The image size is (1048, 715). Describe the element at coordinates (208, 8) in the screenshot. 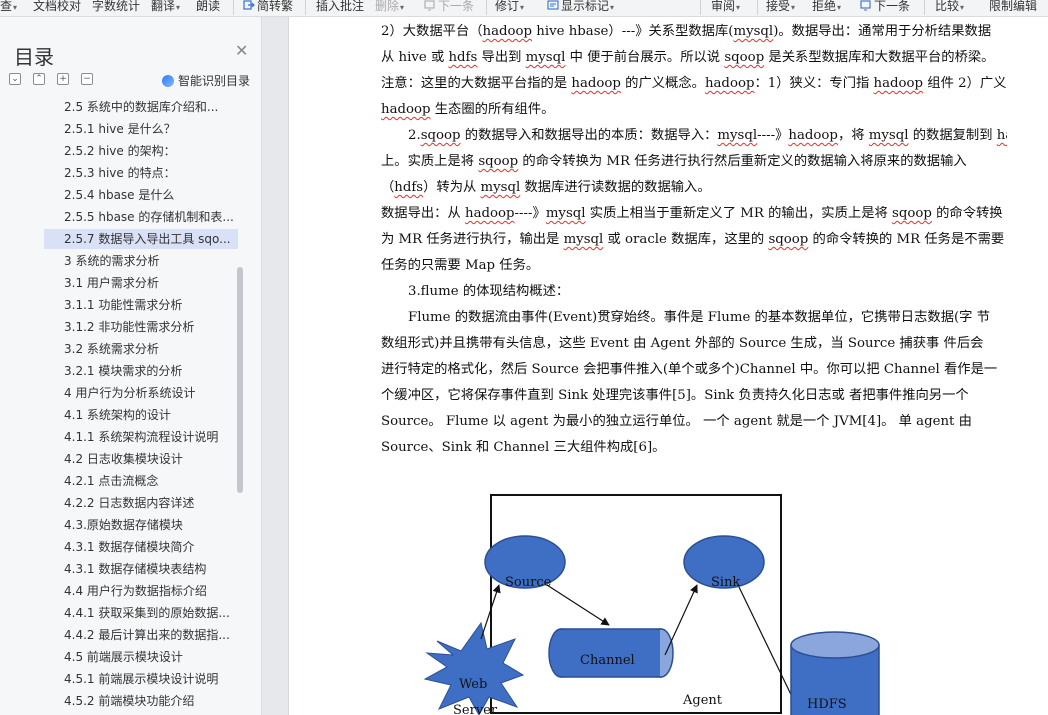

I see `read-aloud-button: 朗读` at that location.